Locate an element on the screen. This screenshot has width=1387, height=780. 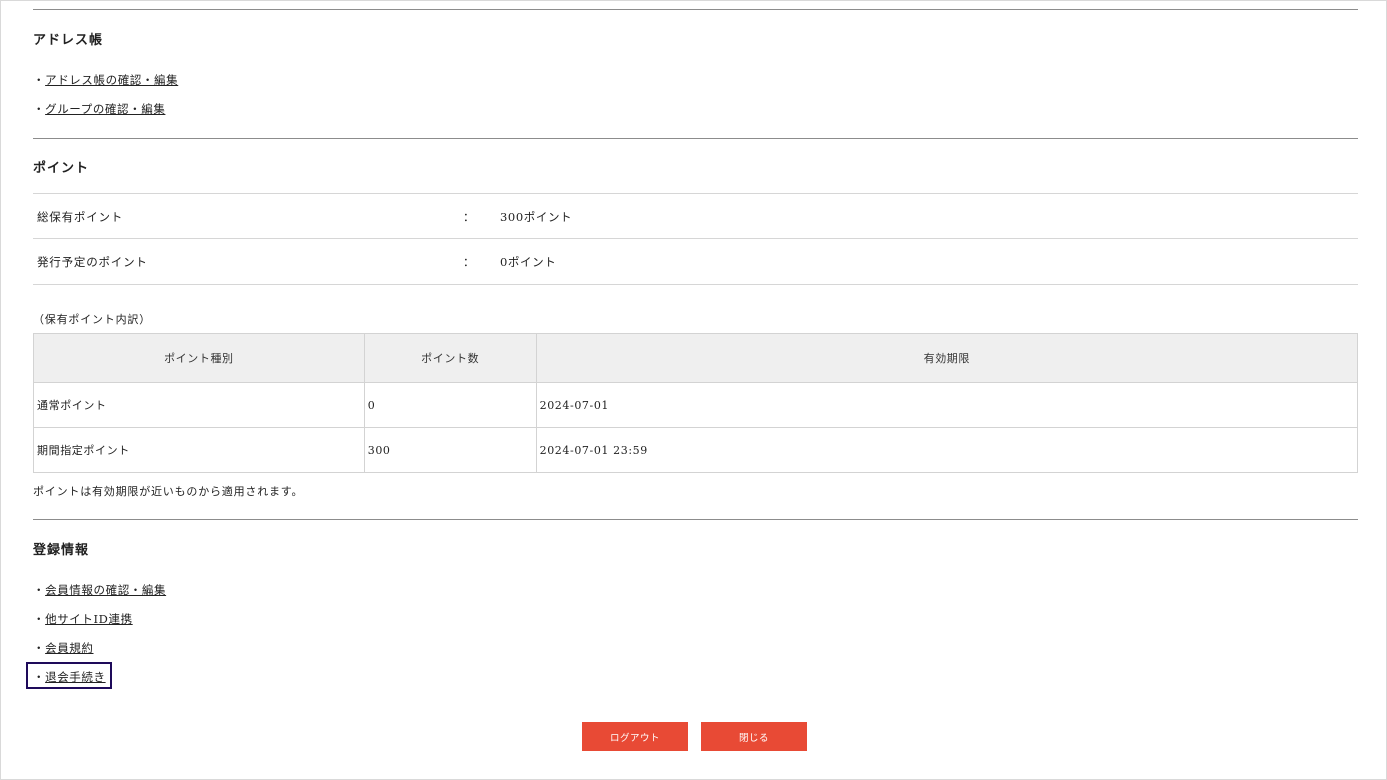
table-header-row: ポイント種別 ポイント数 有効期限 is located at coordinates (696, 358).